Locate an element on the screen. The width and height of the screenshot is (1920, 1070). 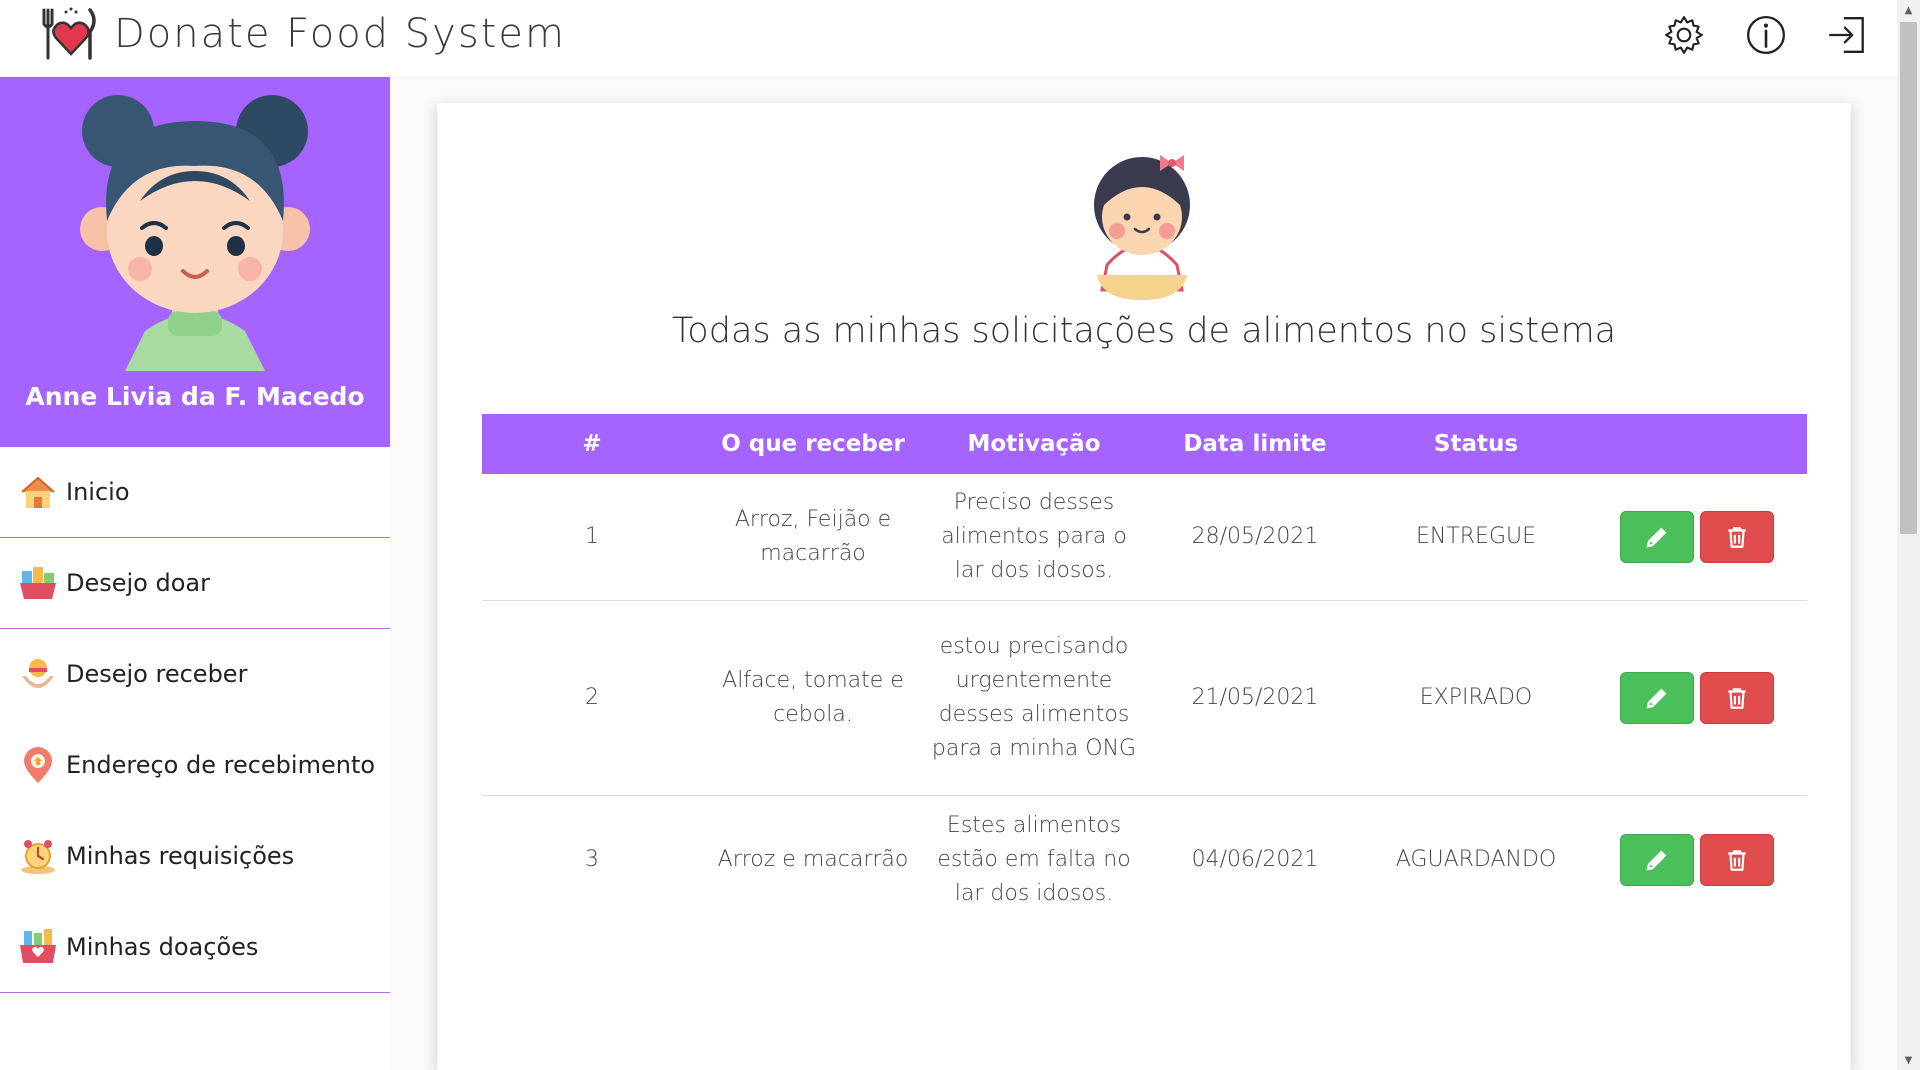
girl-with-food-illustration is located at coordinates (1142, 227).